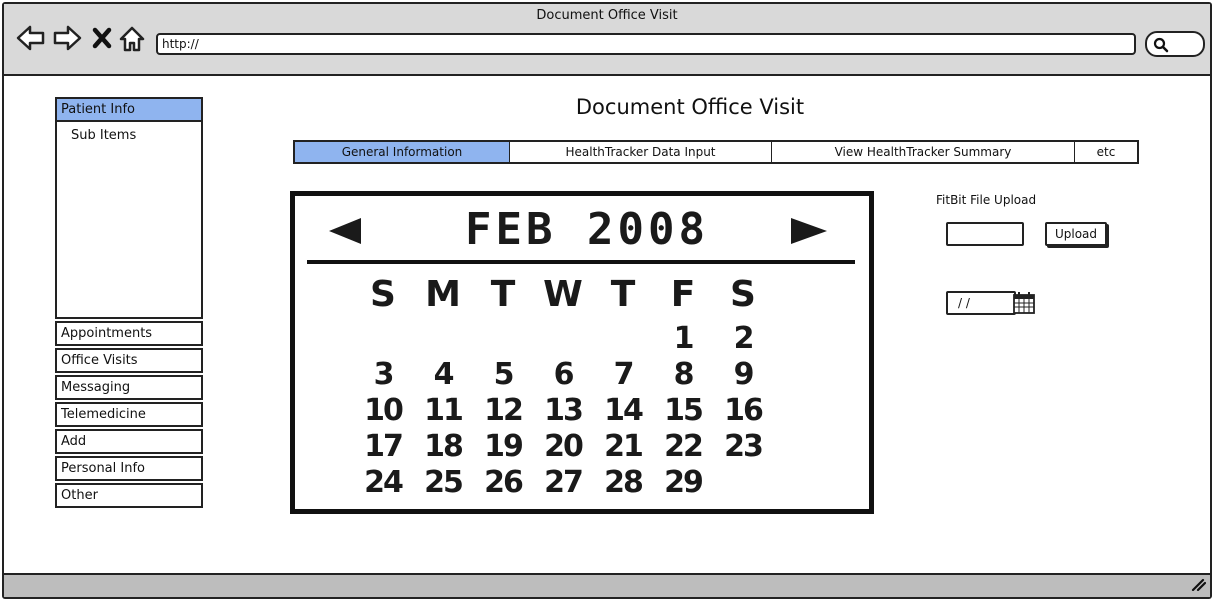 This screenshot has height=603, width=1216. Describe the element at coordinates (383, 483) in the screenshot. I see `calendar-day: 24` at that location.